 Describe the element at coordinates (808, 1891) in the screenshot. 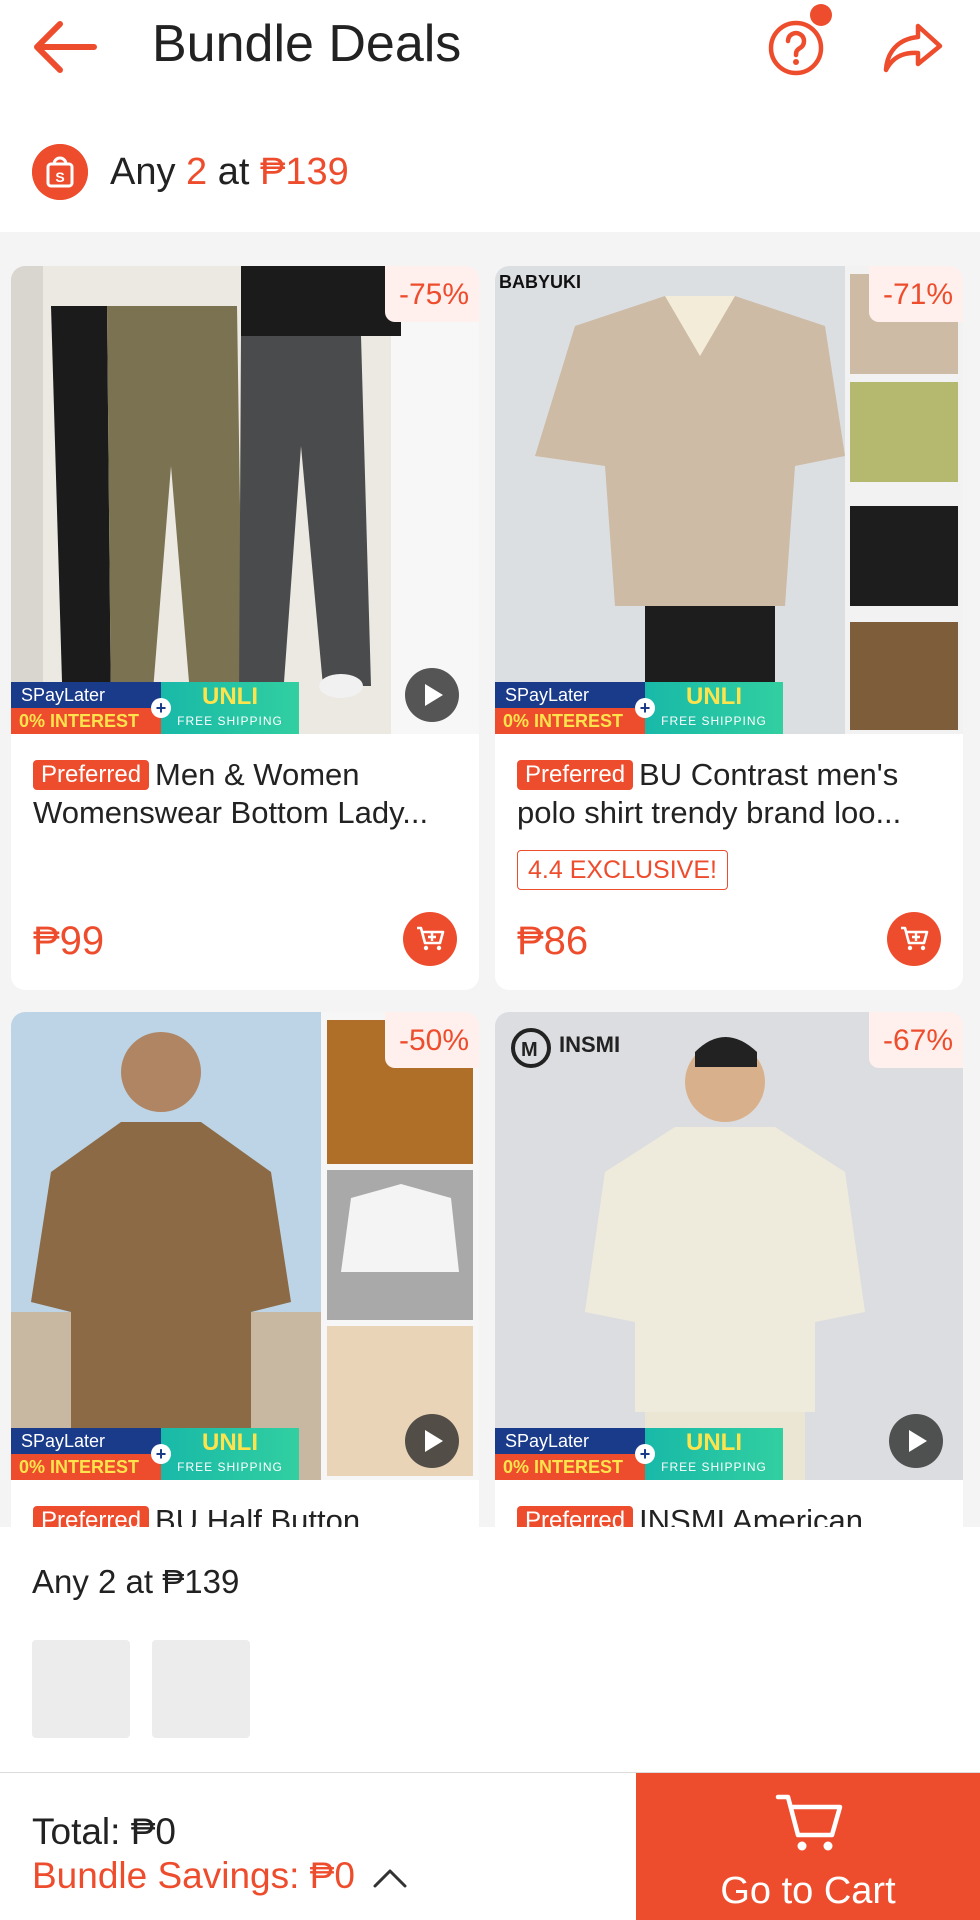

I see `go-to-cart-label: Go to Cart` at that location.